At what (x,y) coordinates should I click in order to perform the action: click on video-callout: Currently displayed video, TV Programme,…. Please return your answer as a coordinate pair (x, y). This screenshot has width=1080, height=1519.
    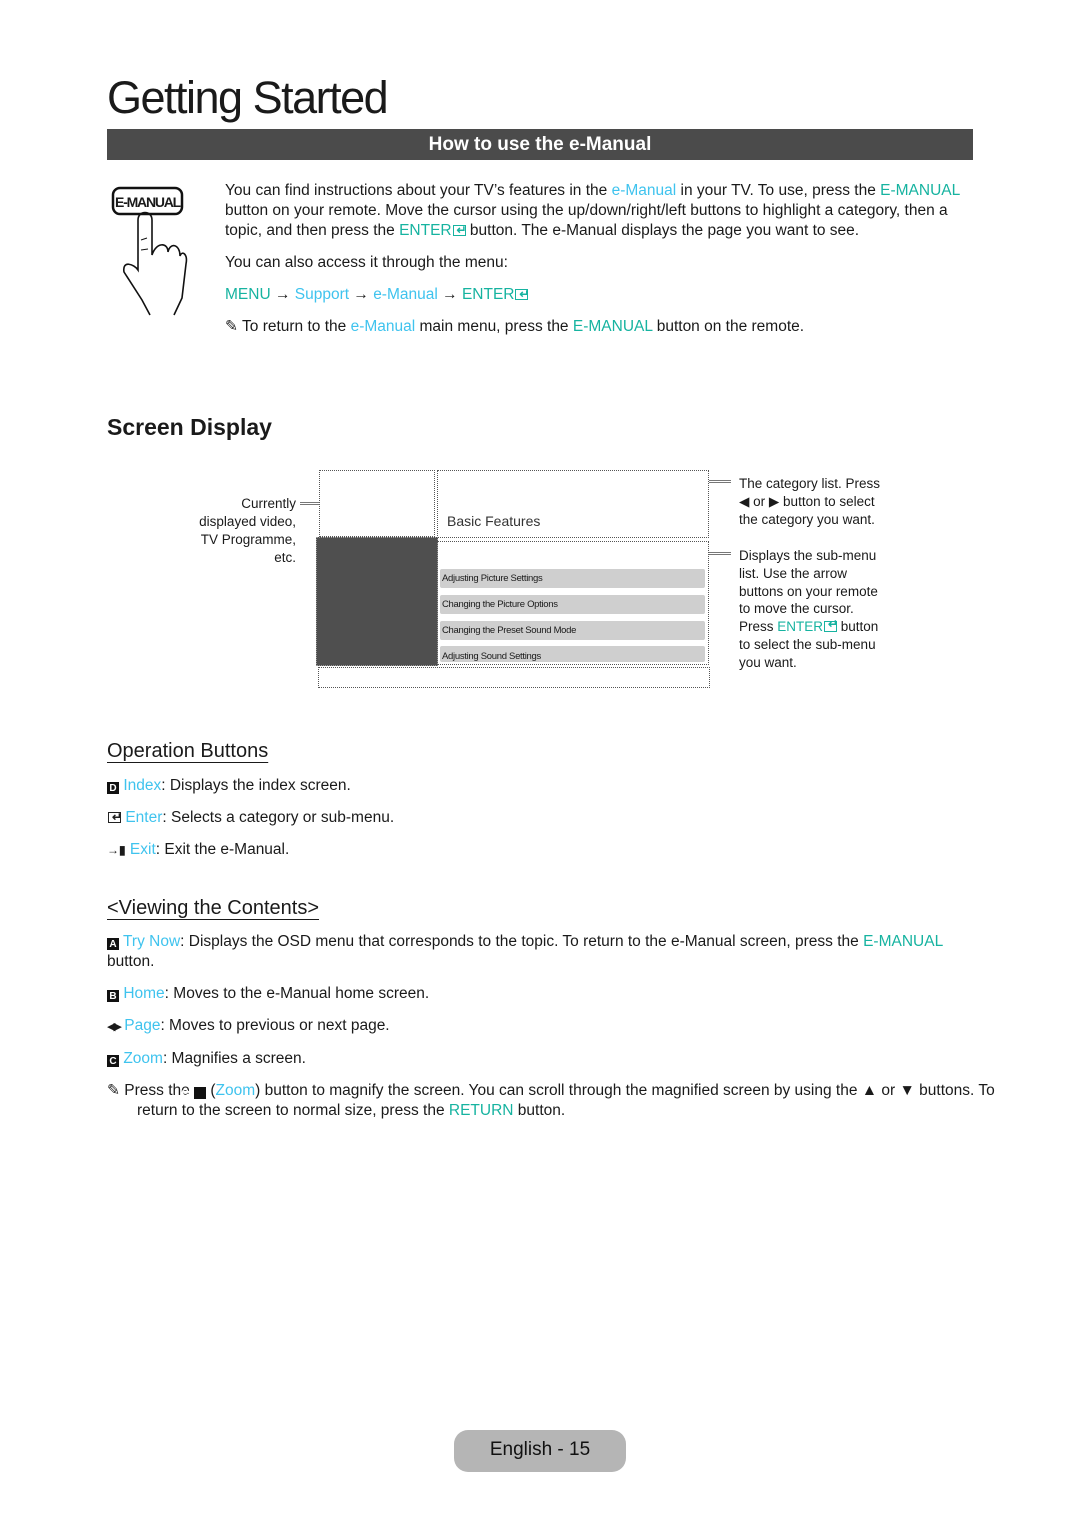
    Looking at the image, I should click on (238, 531).